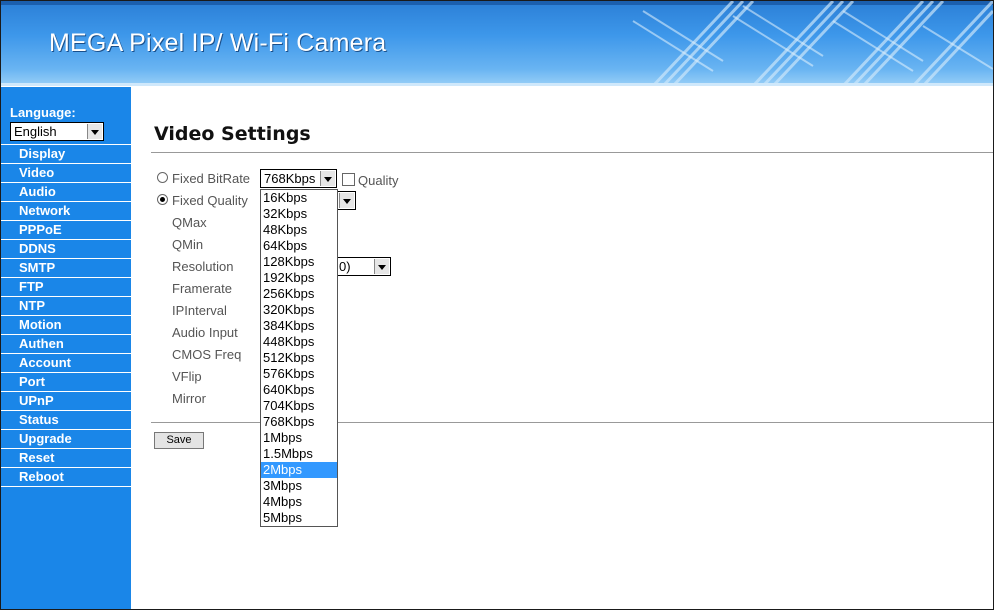 This screenshot has width=994, height=610. What do you see at coordinates (299, 262) in the screenshot?
I see `dropdown-option: 128Kbps` at bounding box center [299, 262].